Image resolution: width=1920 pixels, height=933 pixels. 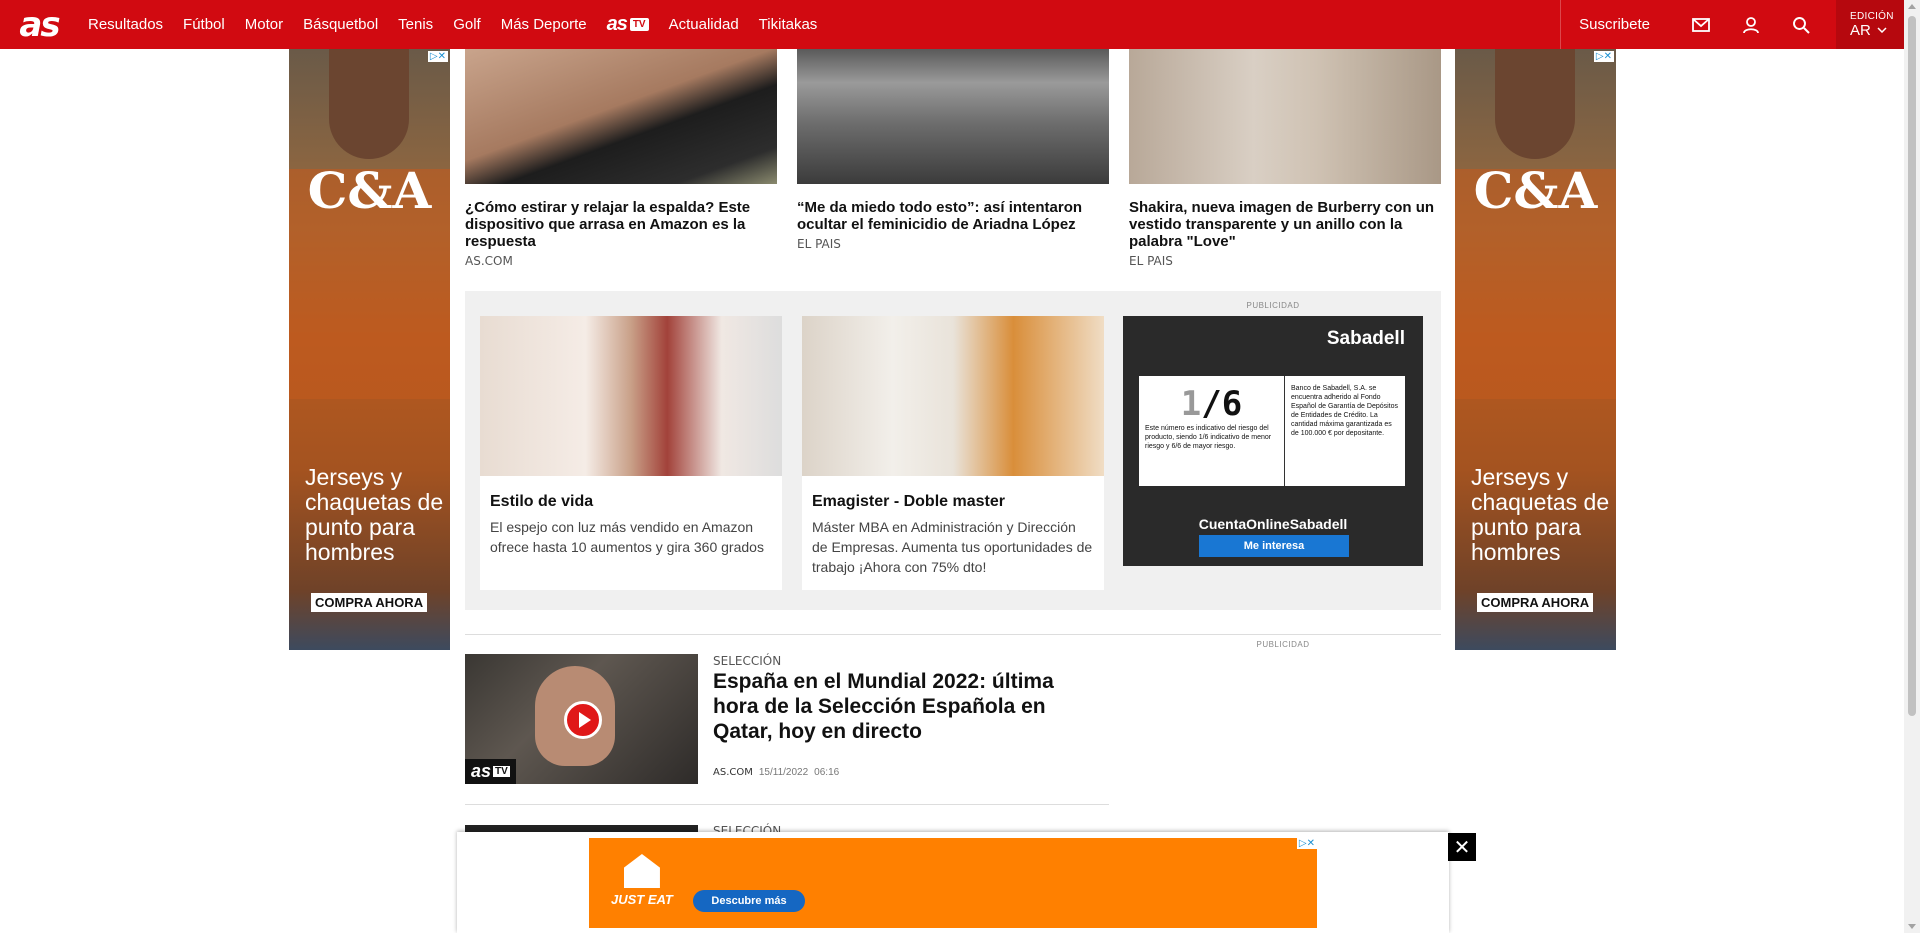 What do you see at coordinates (787, 804) in the screenshot?
I see `article-divider` at bounding box center [787, 804].